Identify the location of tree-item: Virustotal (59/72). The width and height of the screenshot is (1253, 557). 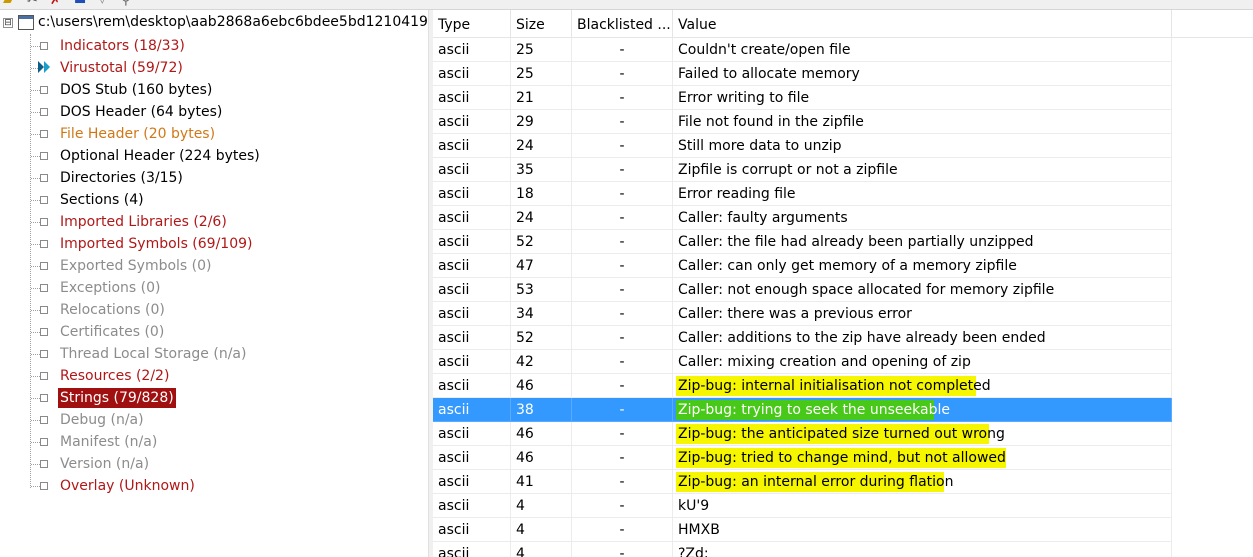
(214, 68).